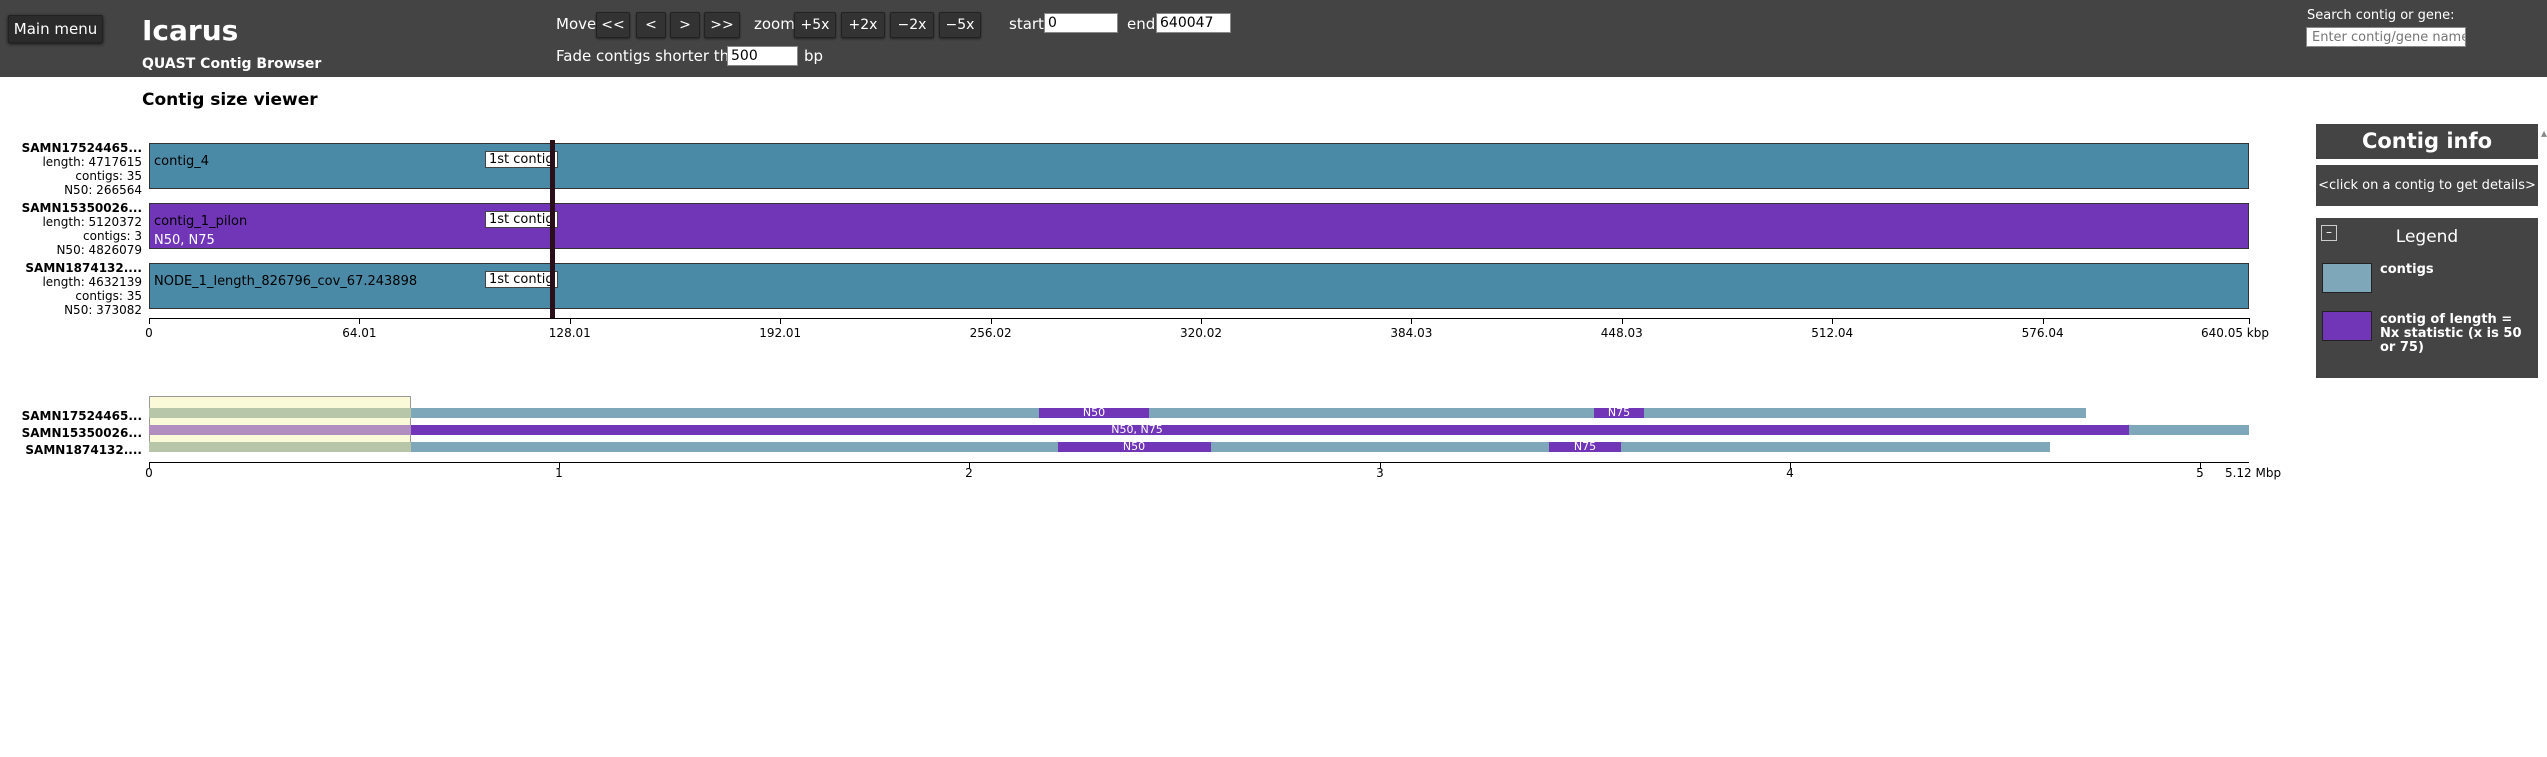 Image resolution: width=2547 pixels, height=757 pixels. I want to click on overview-track: N50, N75, so click(1199, 429).